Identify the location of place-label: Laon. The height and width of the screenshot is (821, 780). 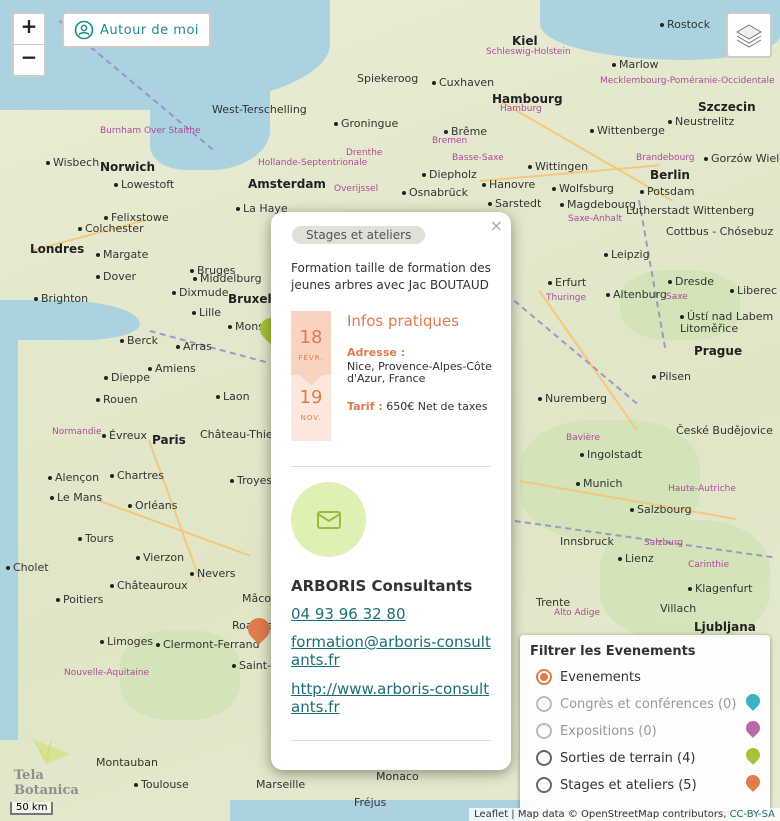
(233, 396).